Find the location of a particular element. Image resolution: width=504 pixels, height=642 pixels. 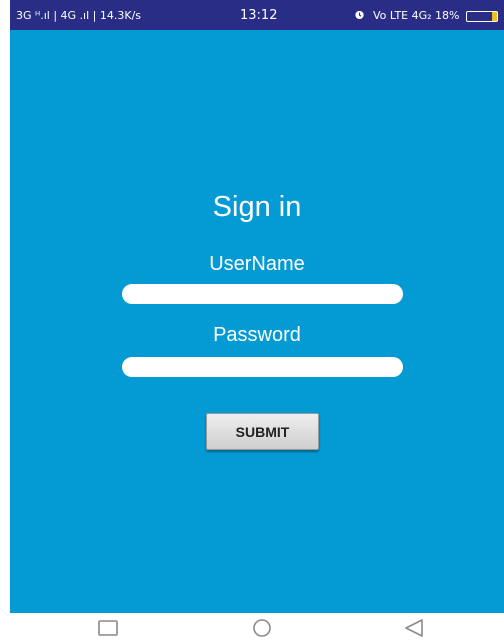

page-title: Sign in is located at coordinates (257, 207).